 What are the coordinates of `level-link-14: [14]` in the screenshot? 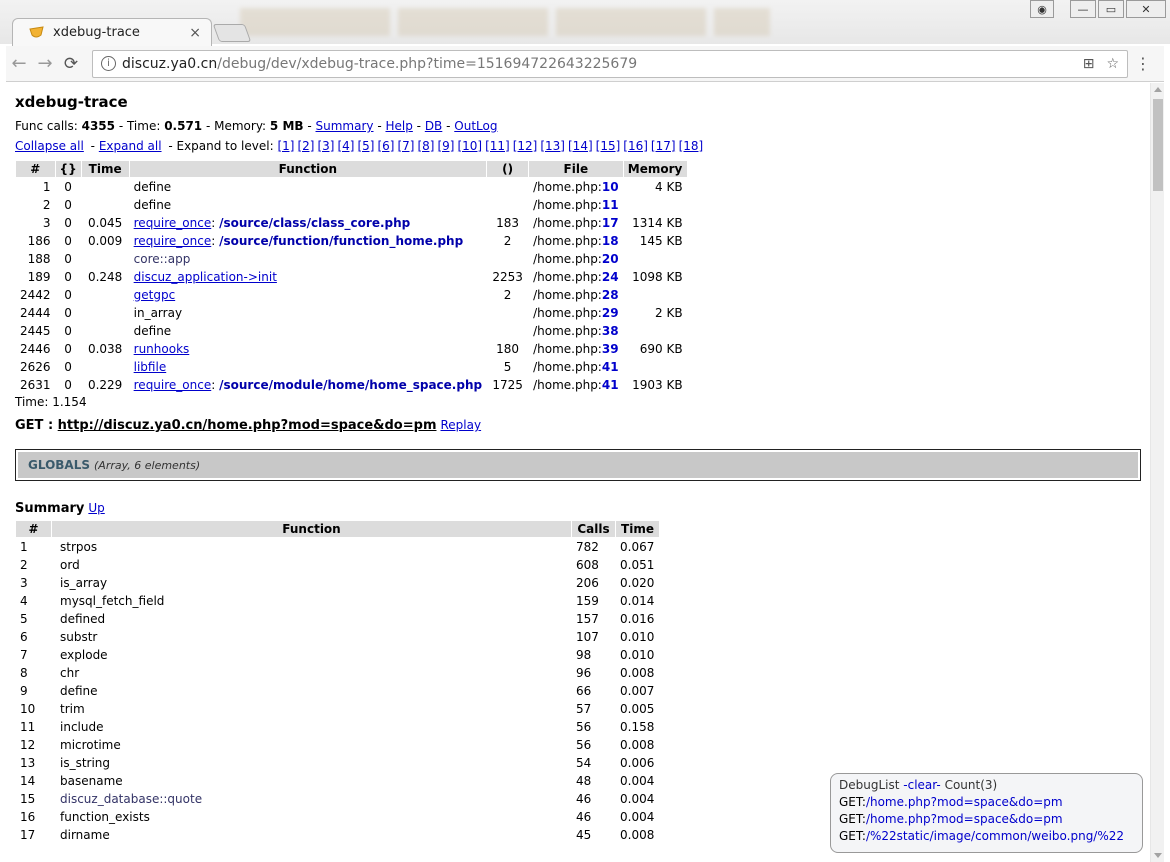 It's located at (580, 146).